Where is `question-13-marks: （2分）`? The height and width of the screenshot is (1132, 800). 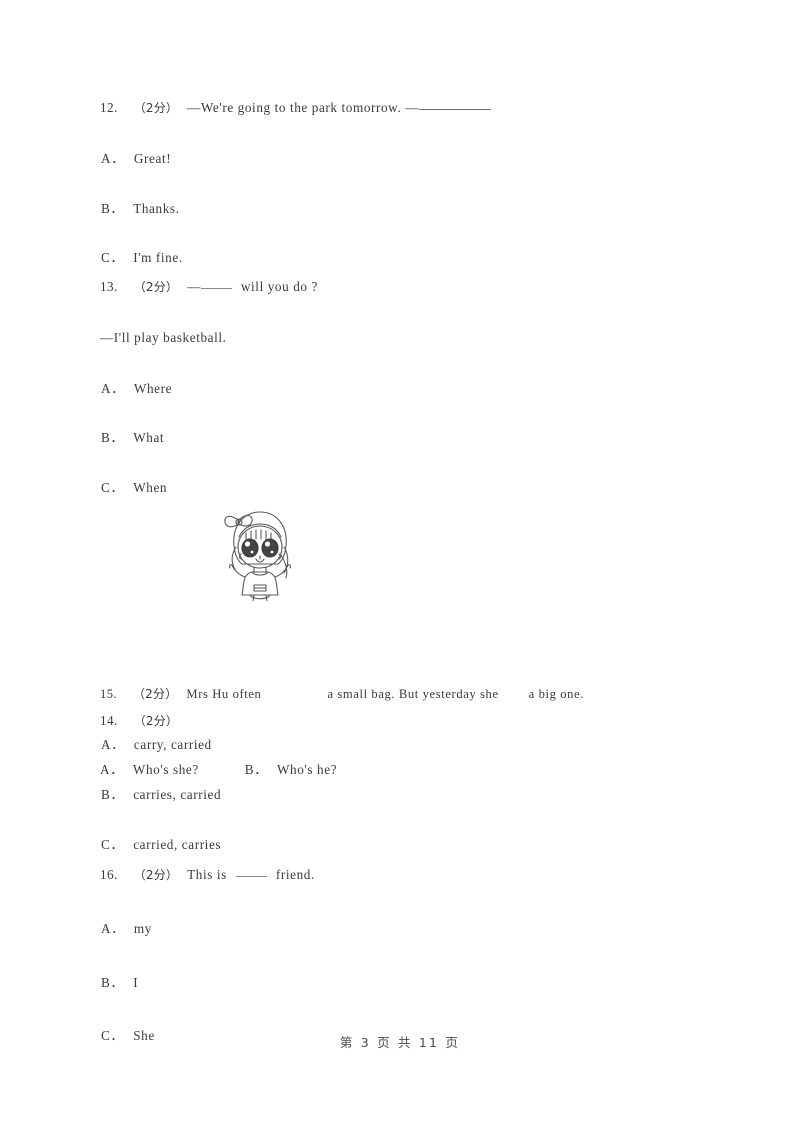
question-13-marks: （2分） is located at coordinates (156, 287).